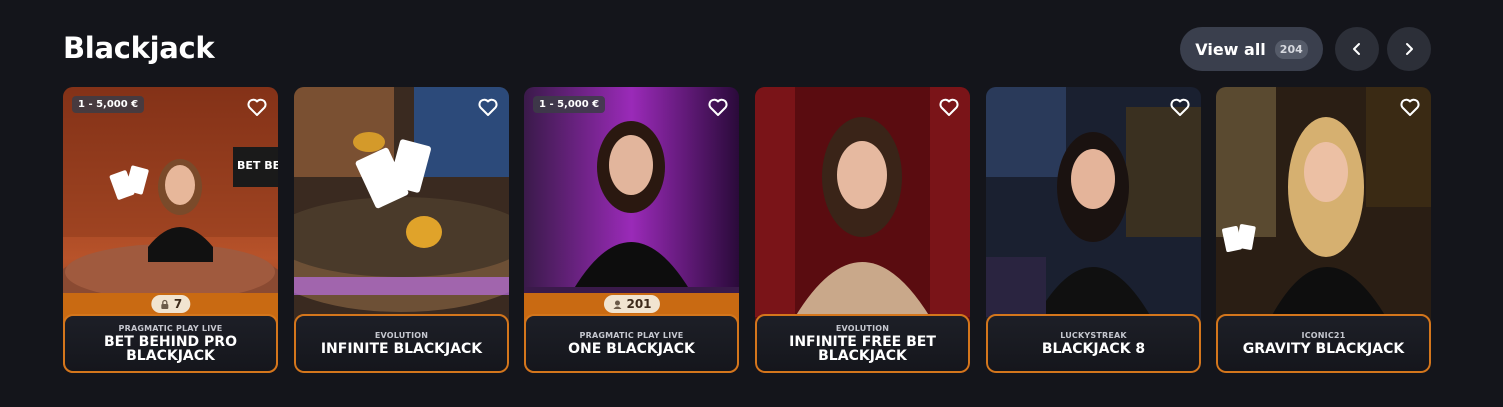 This screenshot has width=1503, height=407. What do you see at coordinates (1093, 349) in the screenshot?
I see `game-name: BLACKJACK 8` at bounding box center [1093, 349].